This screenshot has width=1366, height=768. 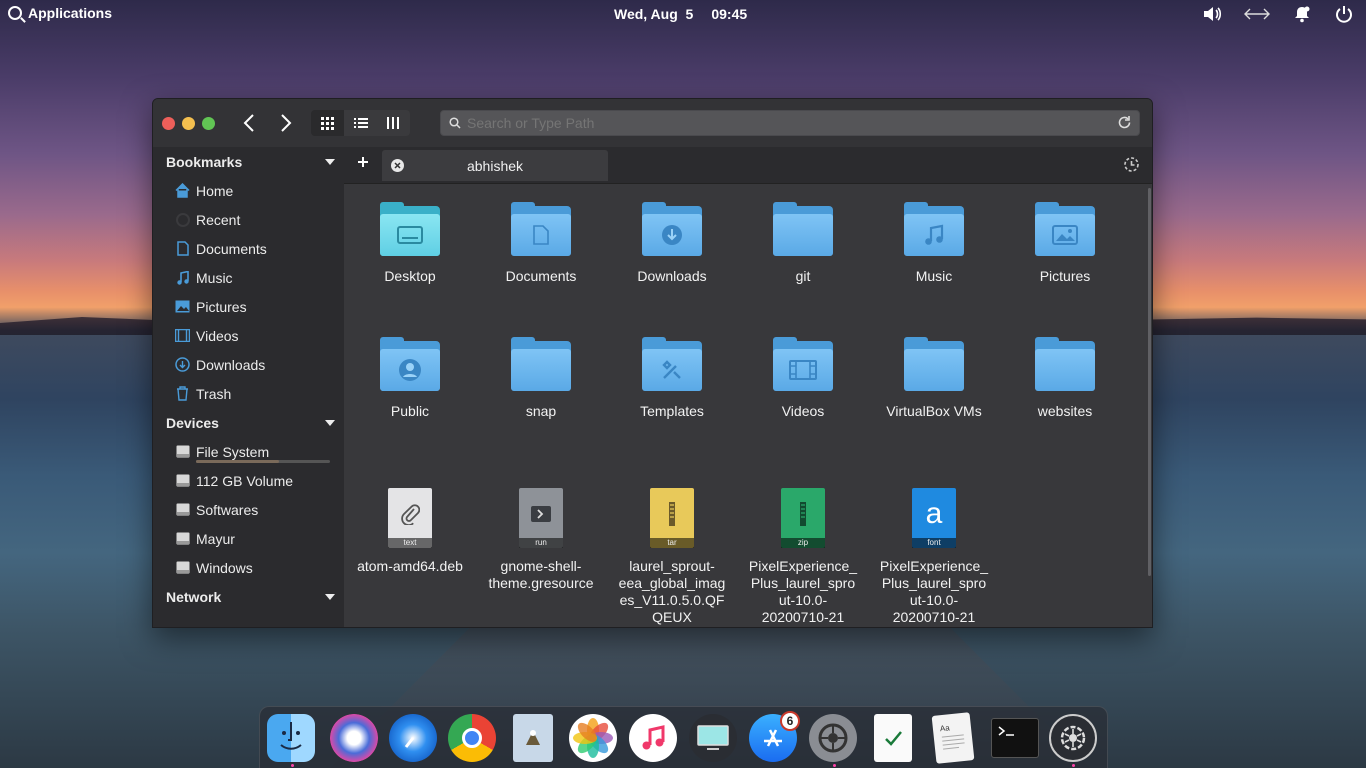 What do you see at coordinates (248, 393) in the screenshot?
I see `sidebar-item-trash: Trash` at bounding box center [248, 393].